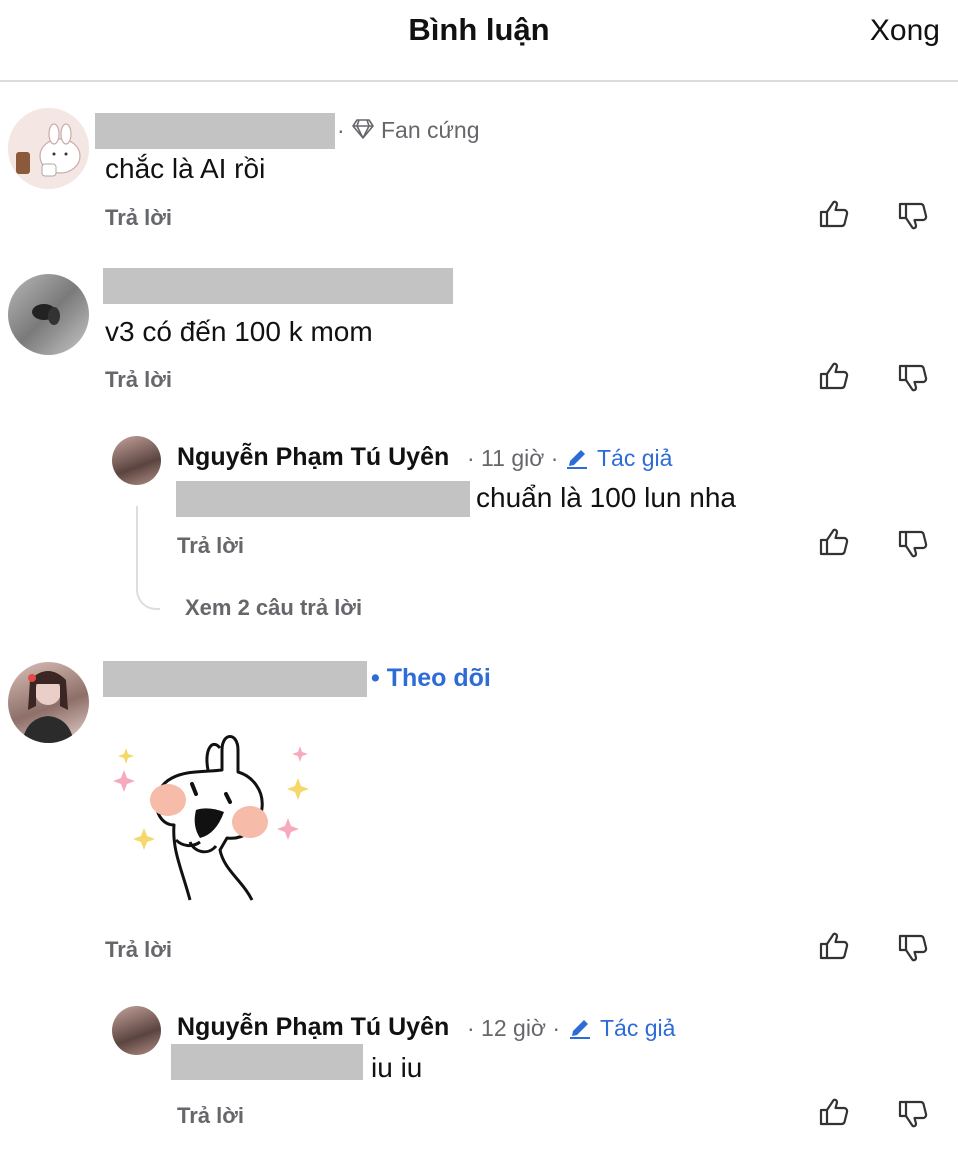  Describe the element at coordinates (905, 31) in the screenshot. I see `done-button: Xong` at that location.